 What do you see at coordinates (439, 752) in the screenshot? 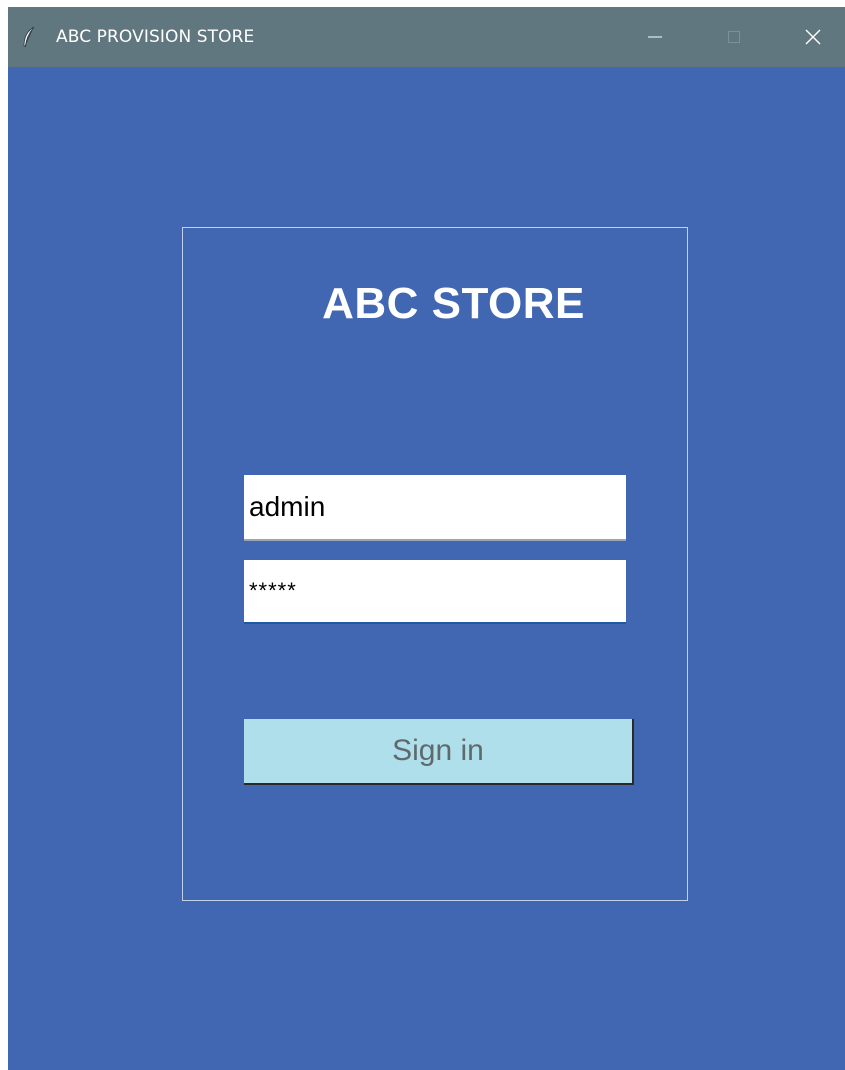
I see `sign-in-button: Sign in` at bounding box center [439, 752].